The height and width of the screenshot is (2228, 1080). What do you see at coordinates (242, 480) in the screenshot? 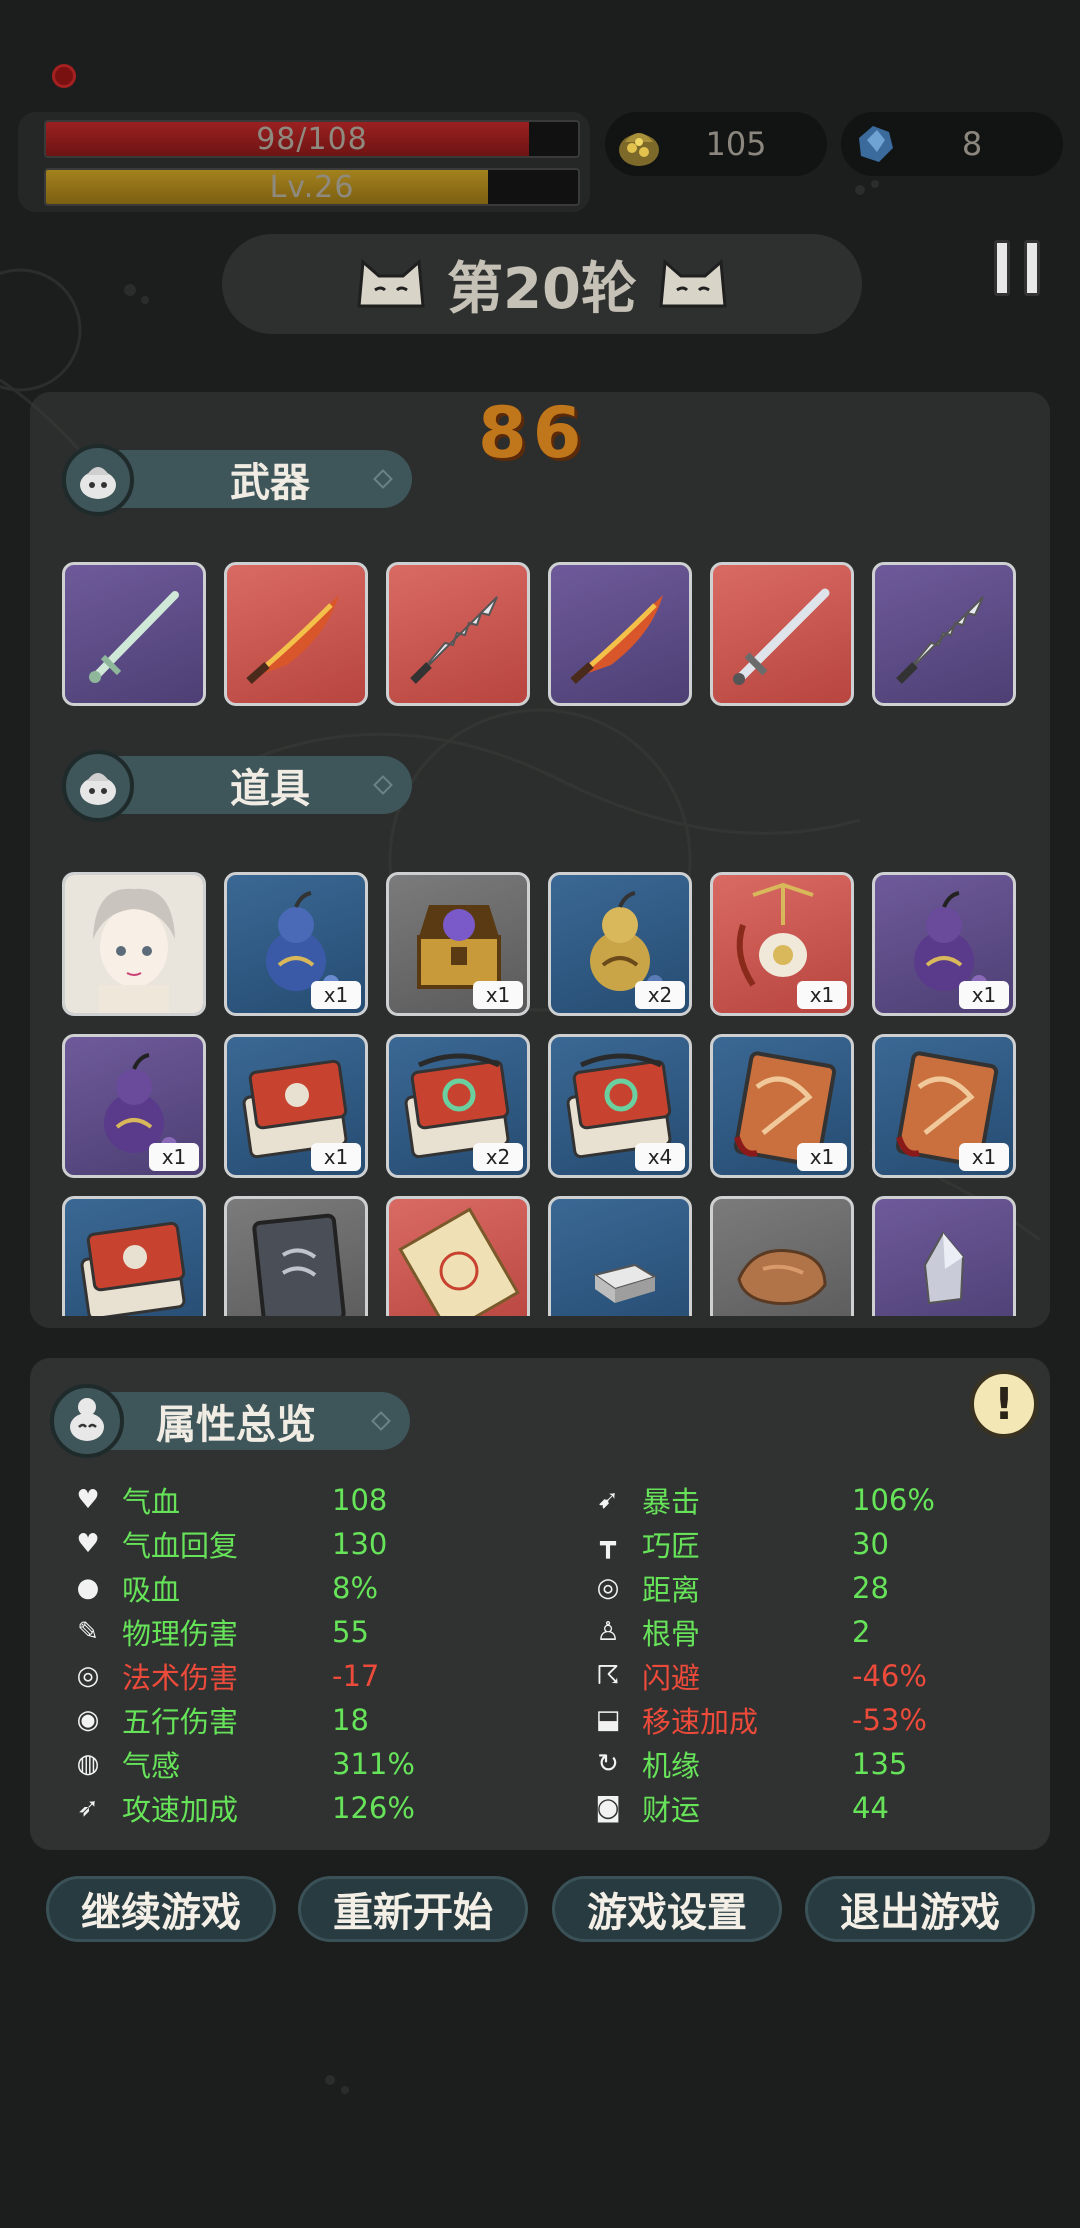
I see `weapons-section-header: 武器` at bounding box center [242, 480].